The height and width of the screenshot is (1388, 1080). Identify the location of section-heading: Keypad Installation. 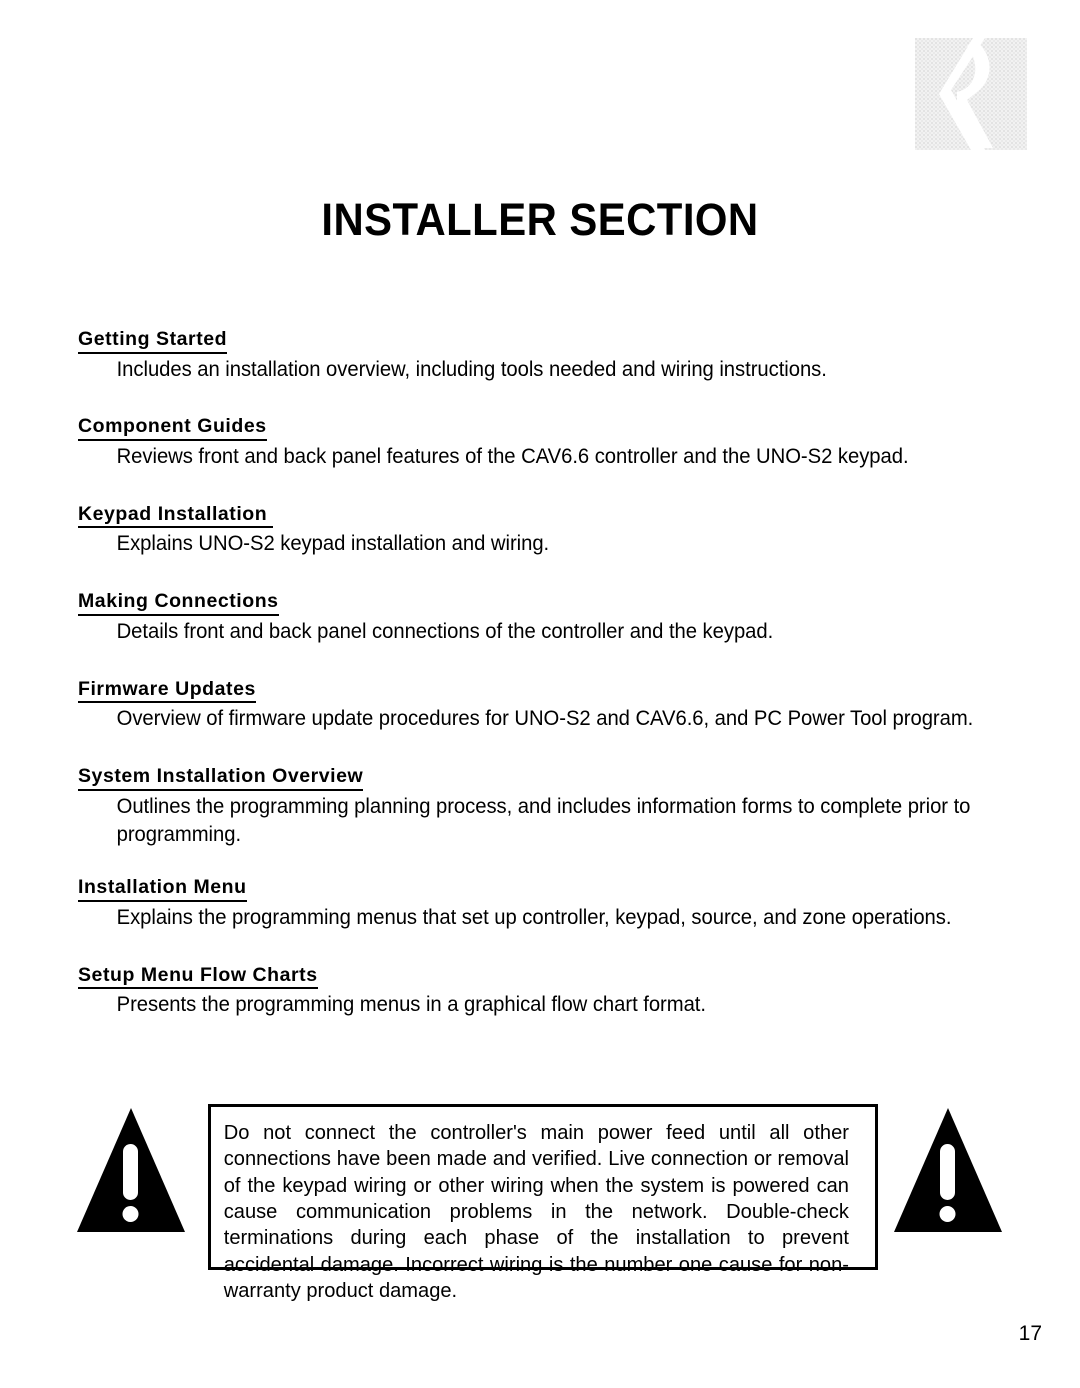
(176, 516).